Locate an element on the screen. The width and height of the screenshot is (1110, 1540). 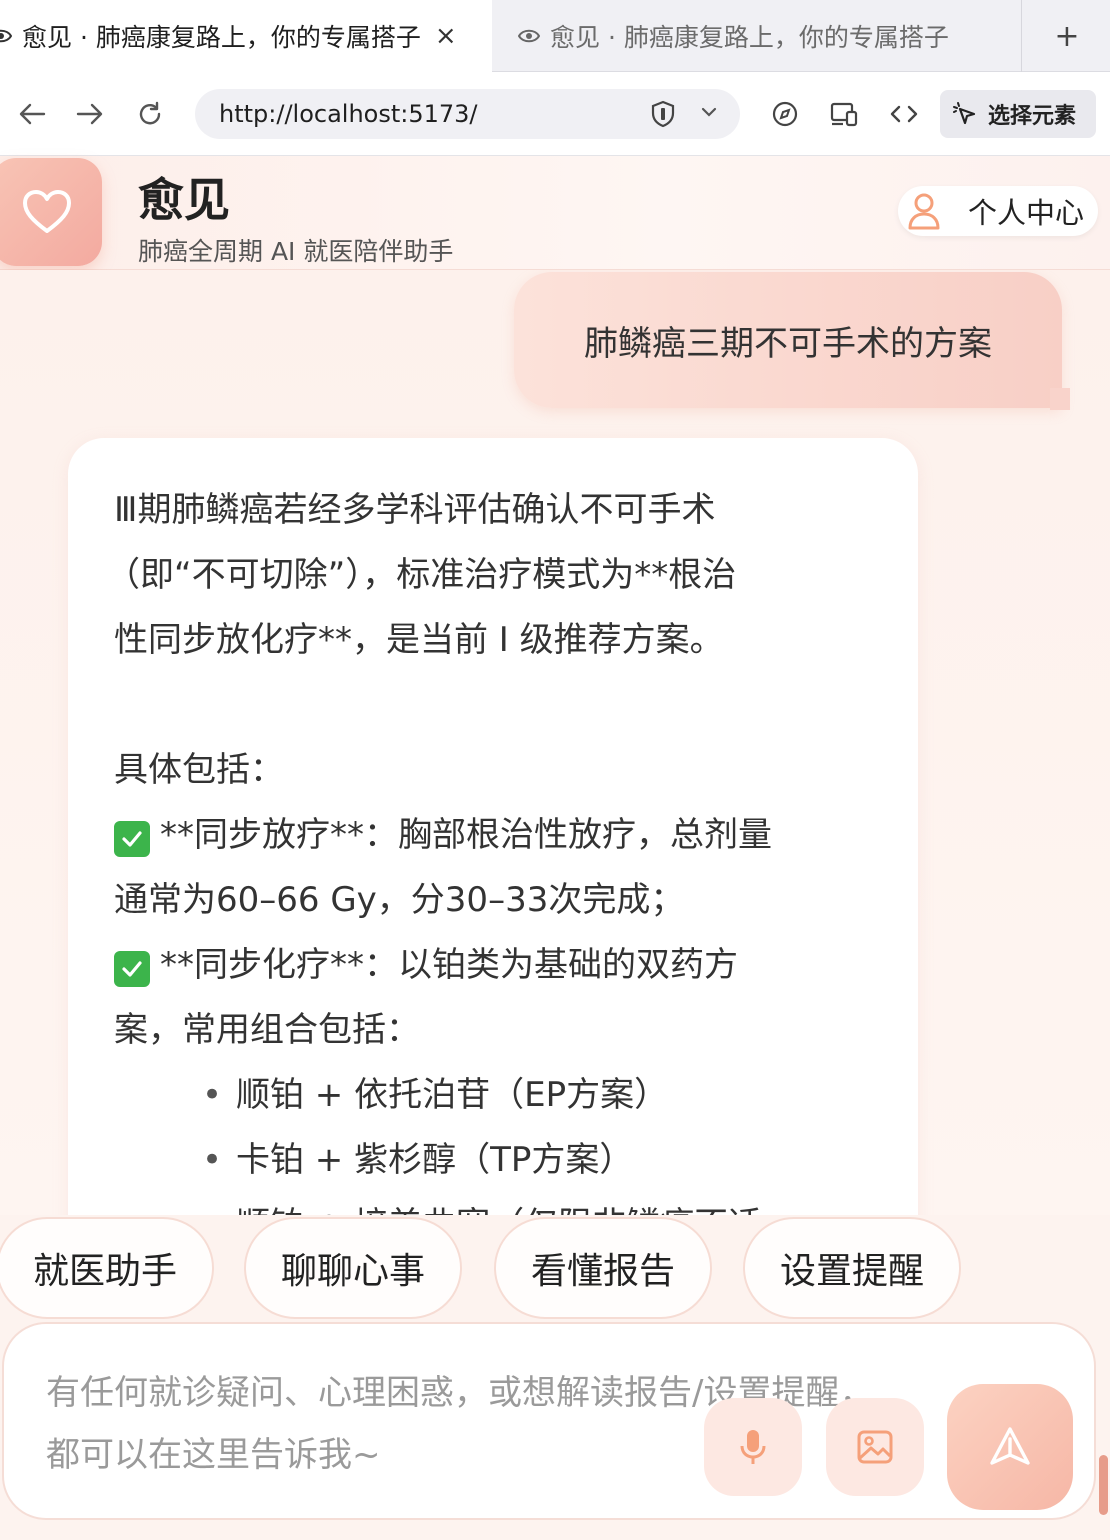
browser-tab-inactive: 愈见 · 肺癌康复路上，你的专属搭子 is located at coordinates (758, 36).